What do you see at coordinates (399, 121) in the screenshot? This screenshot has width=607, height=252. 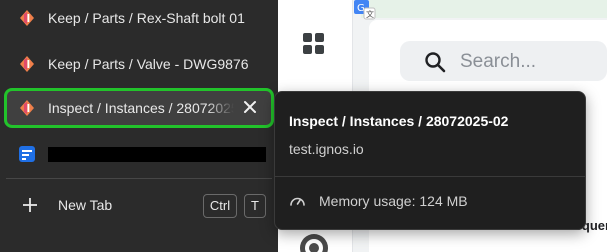 I see `hover-card-title: Inspect / Instances / 28072025-02` at bounding box center [399, 121].